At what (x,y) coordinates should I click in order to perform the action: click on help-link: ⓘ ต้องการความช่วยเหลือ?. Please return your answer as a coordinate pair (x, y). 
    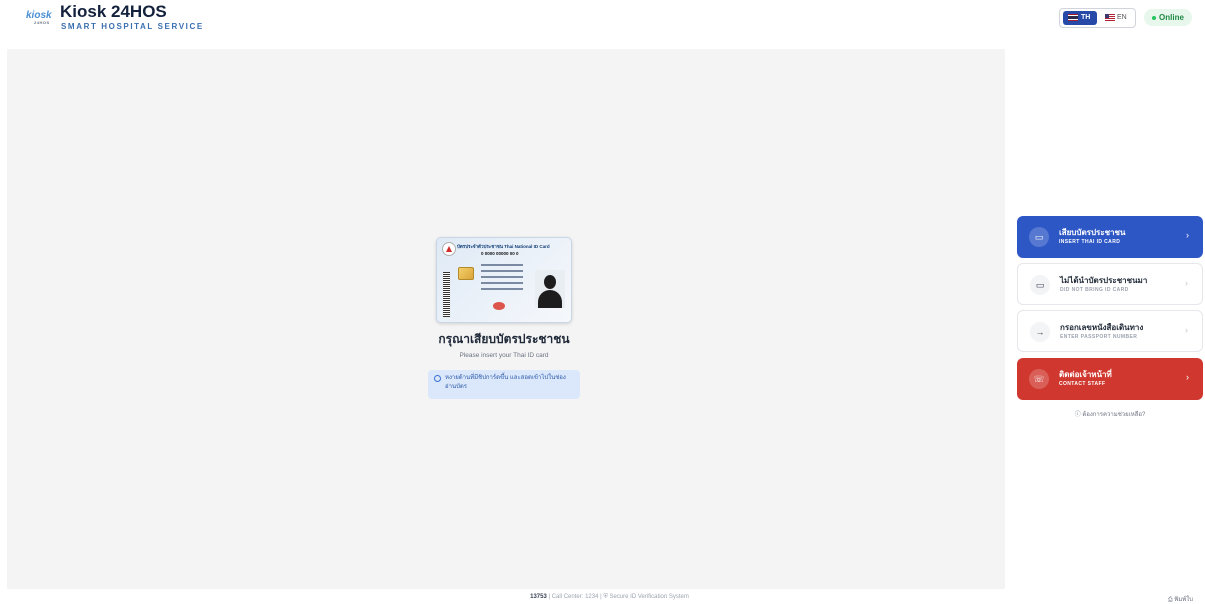
    Looking at the image, I should click on (1110, 414).